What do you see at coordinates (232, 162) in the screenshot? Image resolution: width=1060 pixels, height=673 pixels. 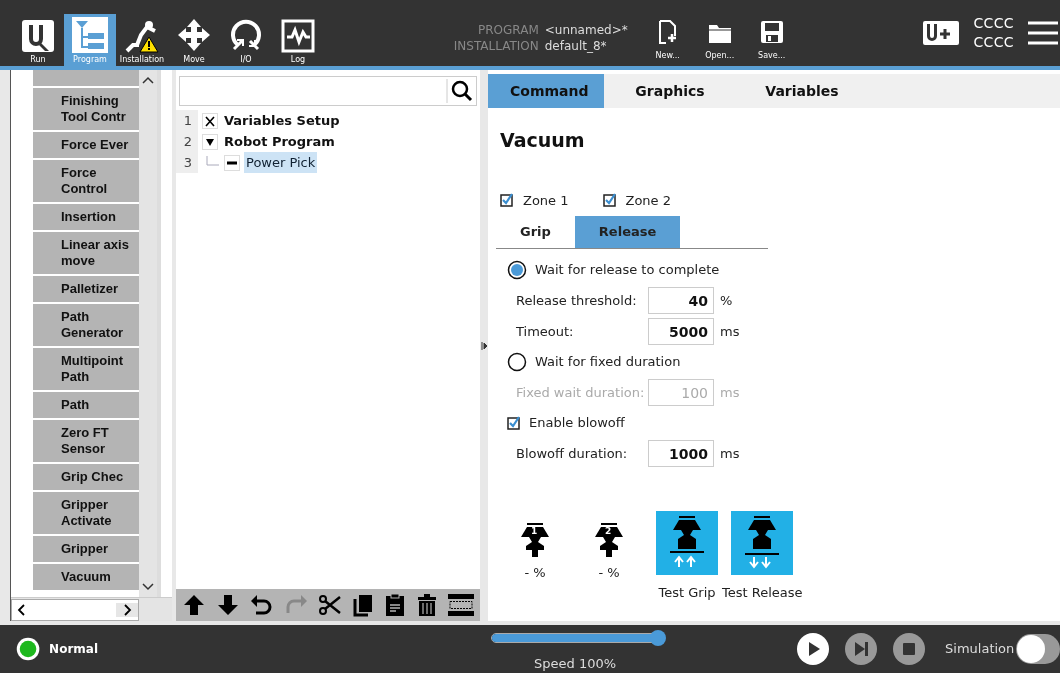 I see `collapse-minus-icon` at bounding box center [232, 162].